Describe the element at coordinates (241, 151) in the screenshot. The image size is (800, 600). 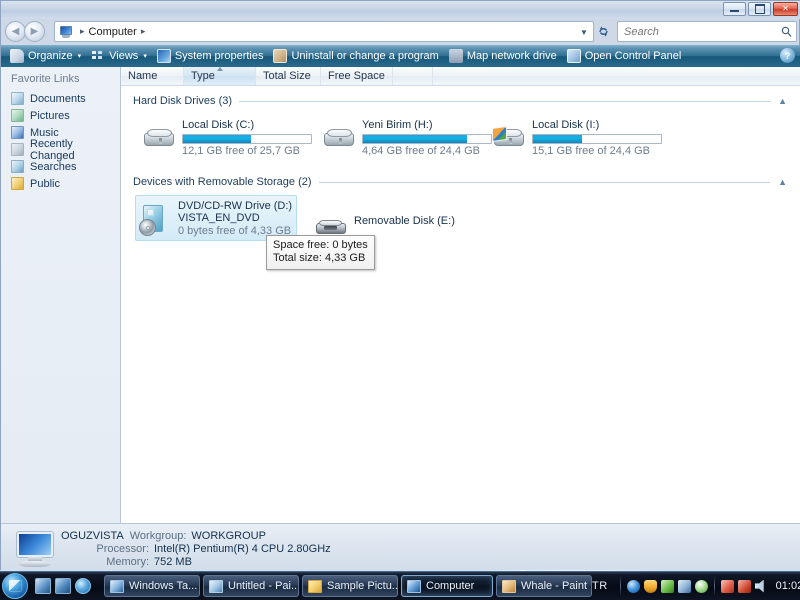
I see `drive-free-space: 12,1 GB free of 25,7 GB` at that location.